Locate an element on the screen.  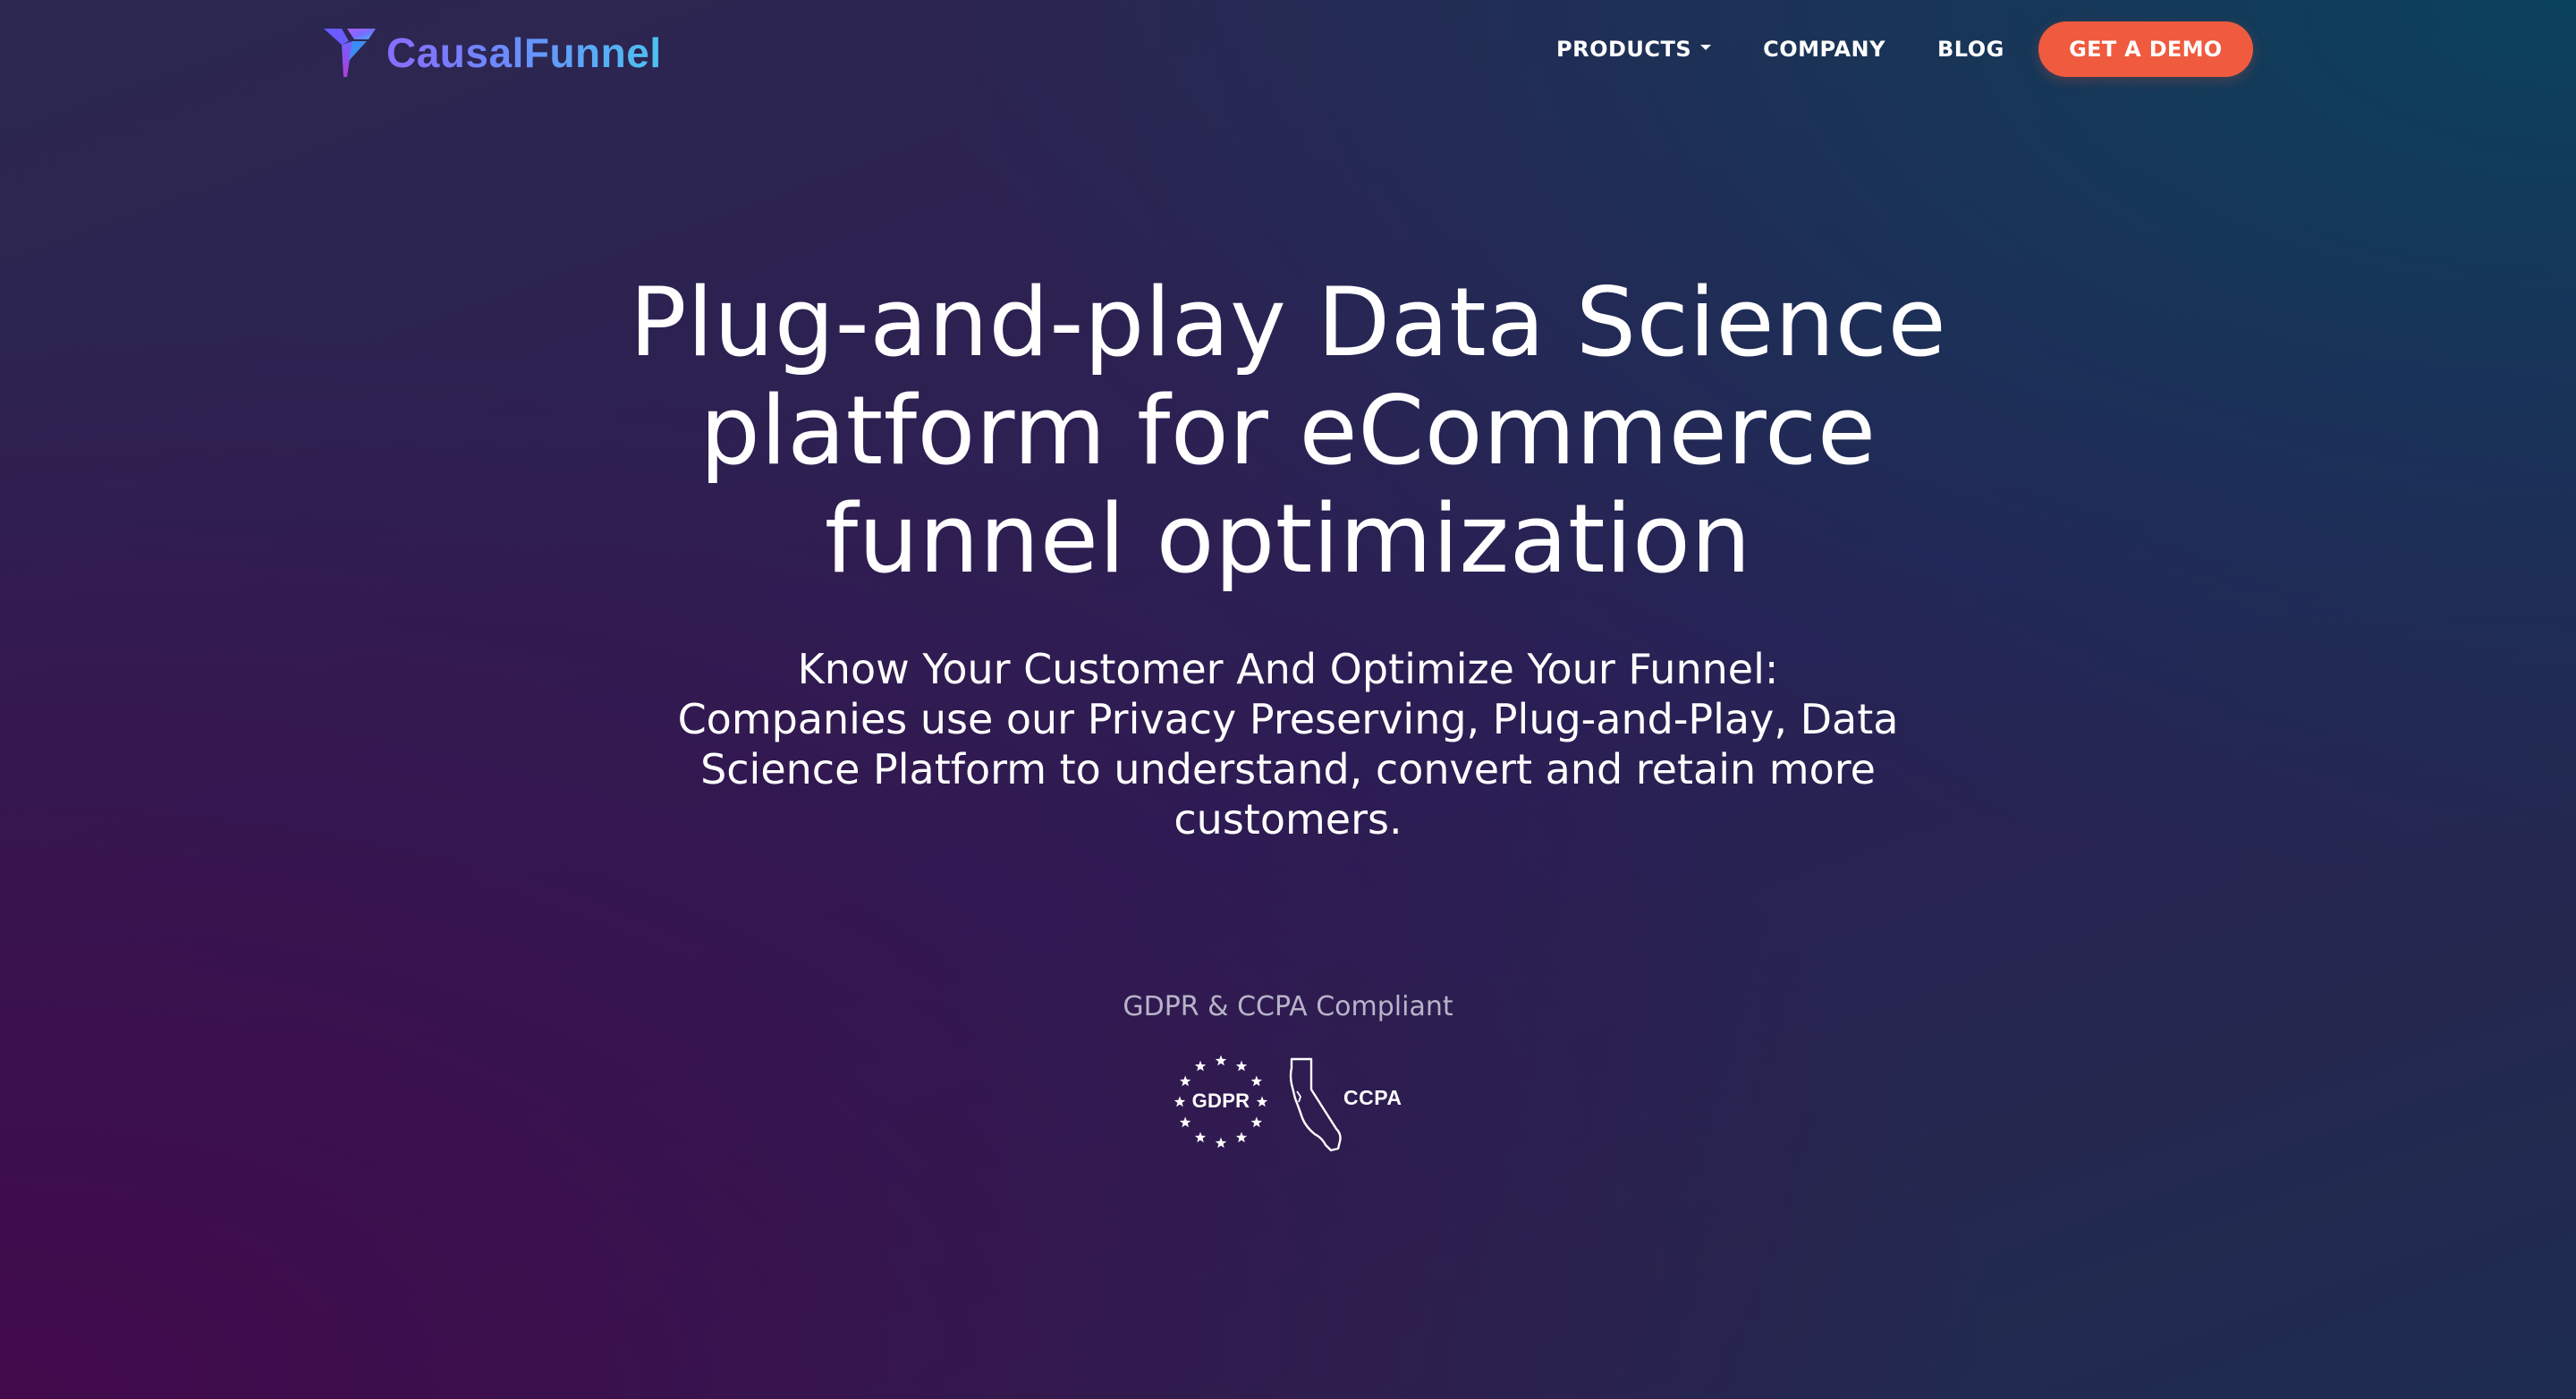
main-nav: PRODUCTS COMPANY BLOG GET A DEMO is located at coordinates (1904, 49).